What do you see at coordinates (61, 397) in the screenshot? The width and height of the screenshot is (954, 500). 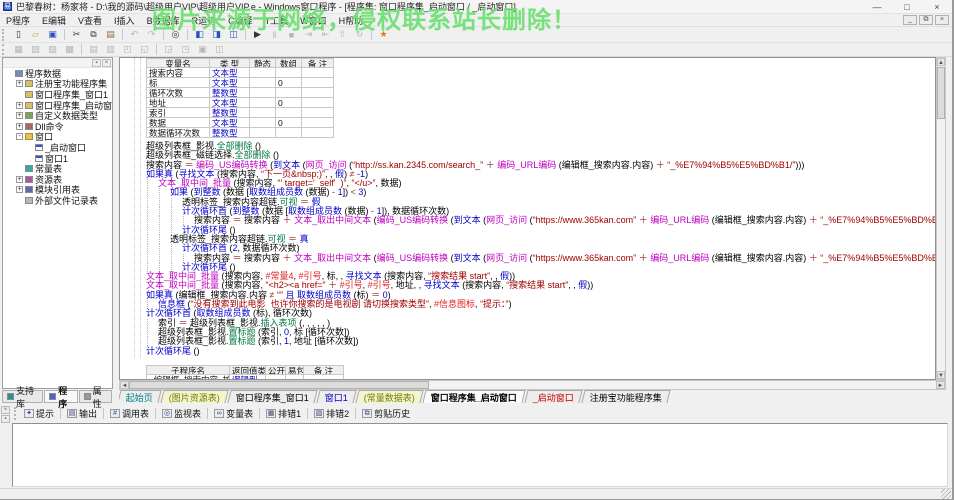 I see `panel-tab-程序: 程序` at bounding box center [61, 397].